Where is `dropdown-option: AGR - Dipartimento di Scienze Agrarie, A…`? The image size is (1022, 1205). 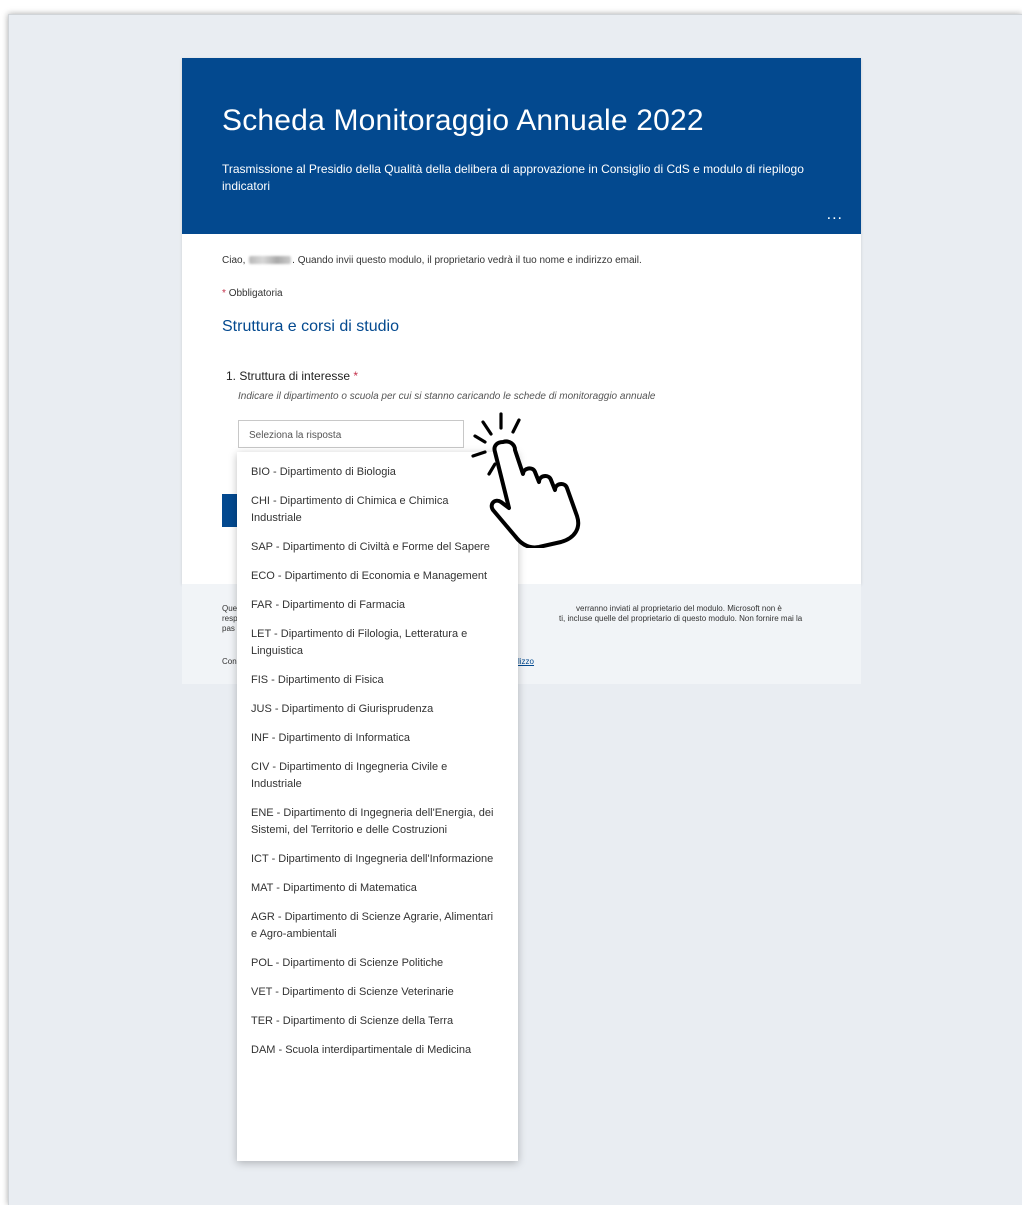
dropdown-option: AGR - Dipartimento di Scienze Agrarie, A… is located at coordinates (377, 926).